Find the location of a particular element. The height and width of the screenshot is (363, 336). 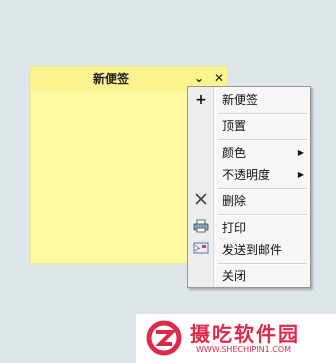

plus-icon: + is located at coordinates (201, 100).